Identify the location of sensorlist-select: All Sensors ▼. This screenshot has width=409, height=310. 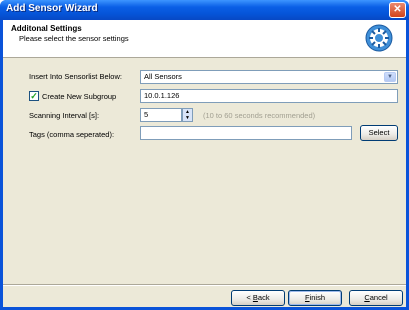
(269, 77).